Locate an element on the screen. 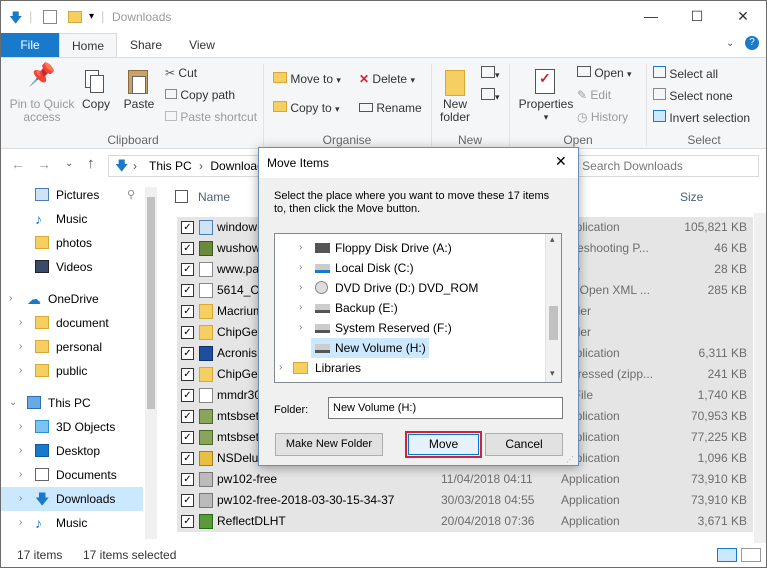  scroll-up-icon: ▴ is located at coordinates (552, 239).